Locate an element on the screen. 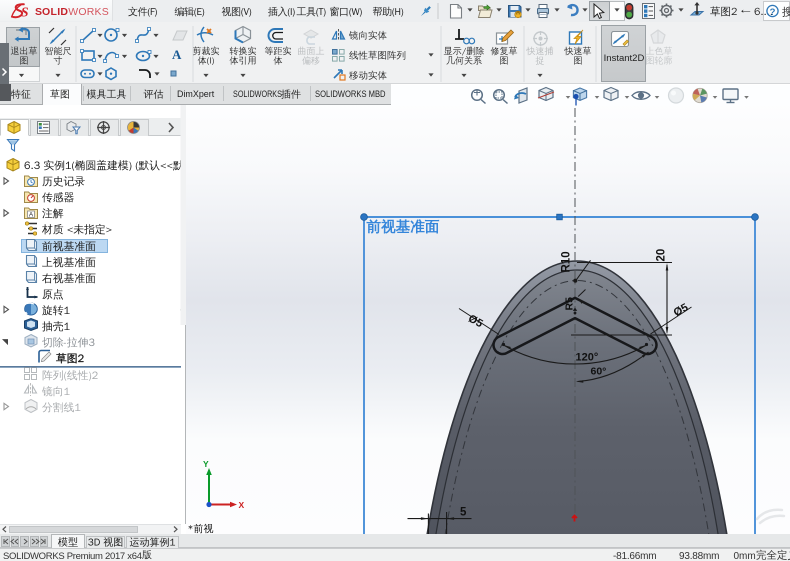  svg-text: R5 is located at coordinates (570, 304).